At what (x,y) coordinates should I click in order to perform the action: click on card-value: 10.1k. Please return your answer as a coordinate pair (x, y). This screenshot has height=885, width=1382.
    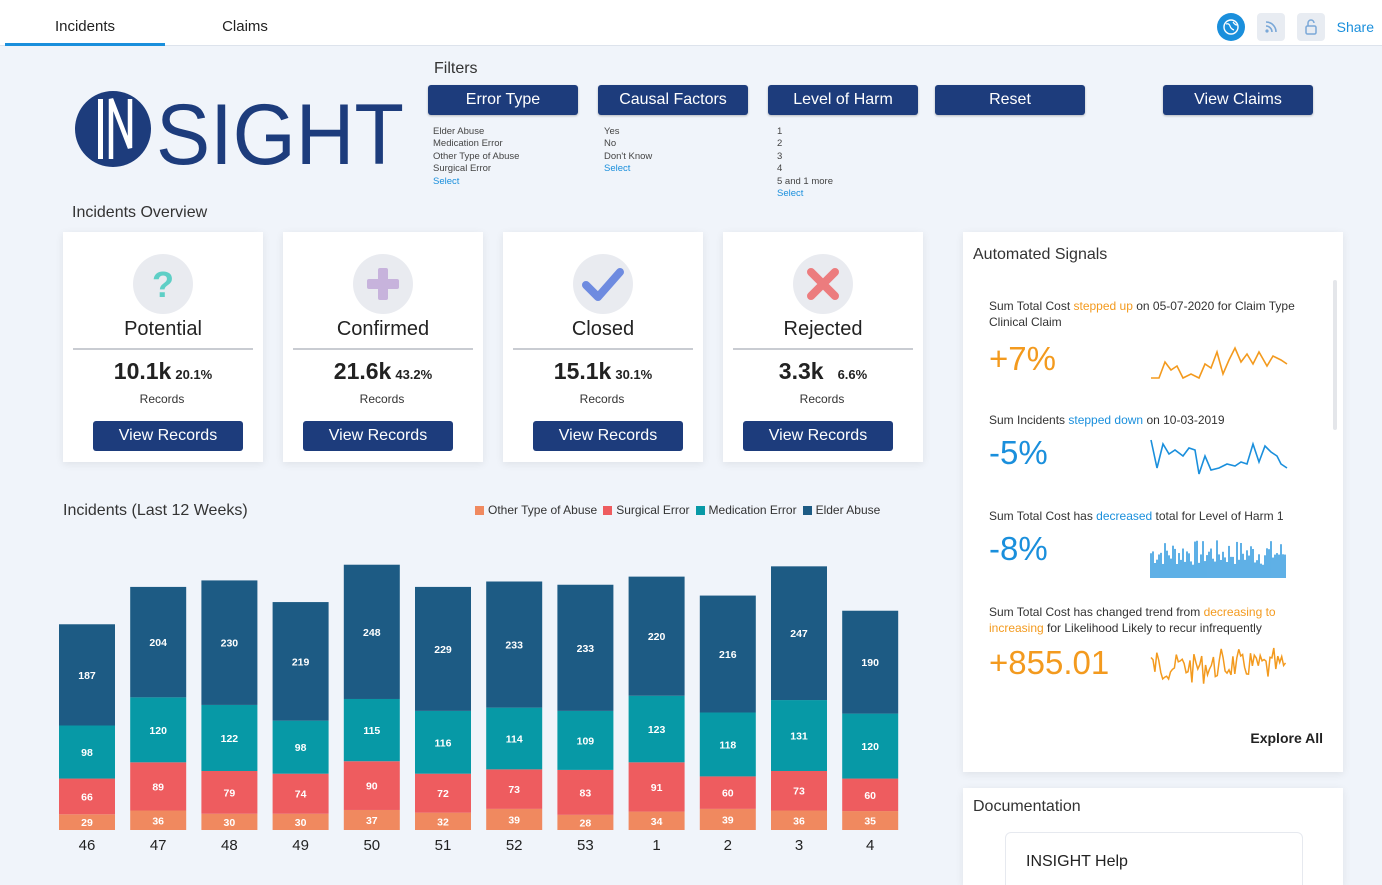
    Looking at the image, I should click on (142, 371).